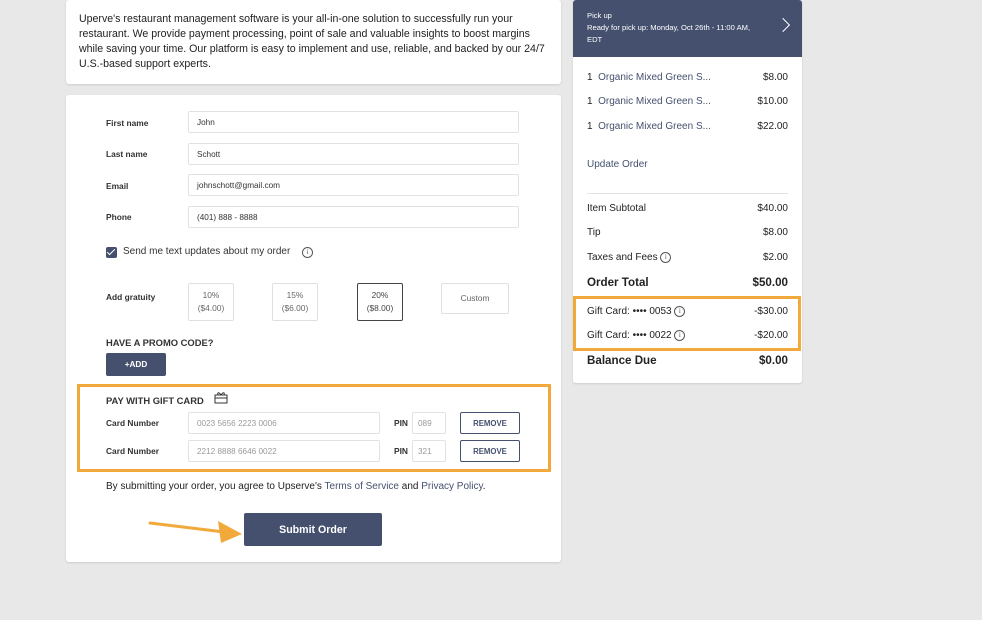  What do you see at coordinates (622, 258) in the screenshot?
I see `taxes-label: Taxes and Fees` at bounding box center [622, 258].